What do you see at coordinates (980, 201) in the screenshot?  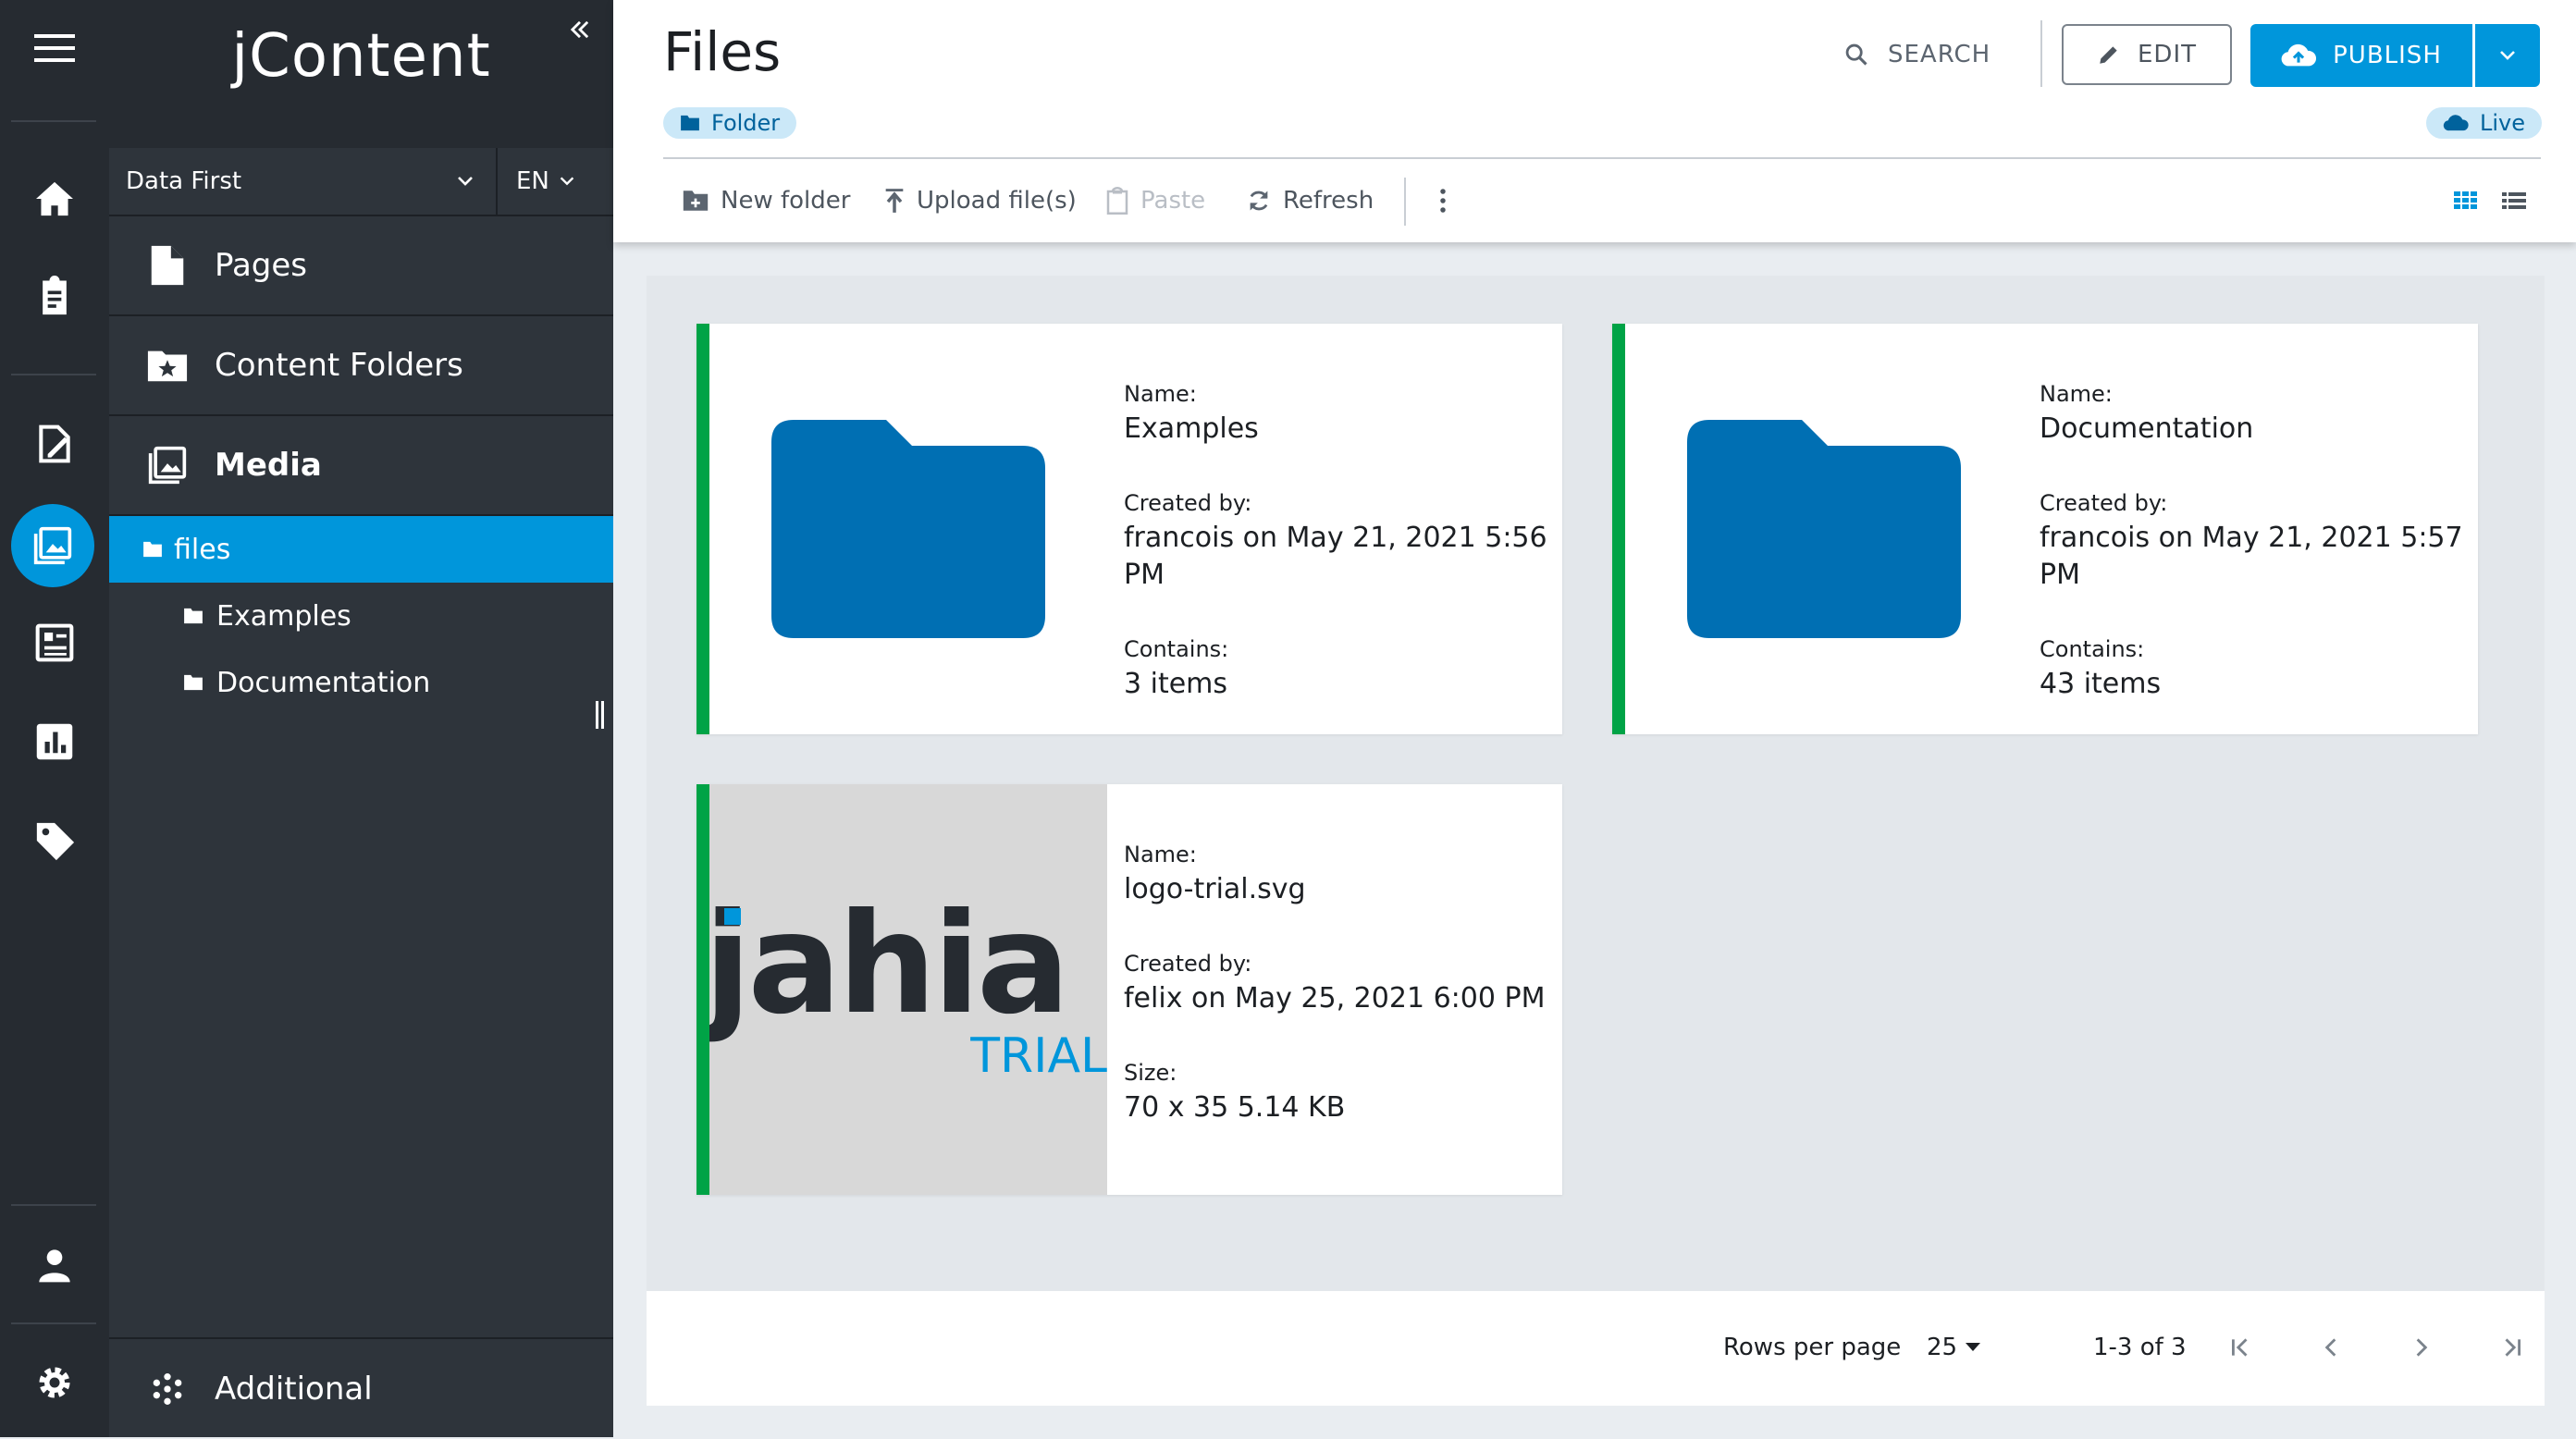 I see `upload-button: Upload file(s)` at bounding box center [980, 201].